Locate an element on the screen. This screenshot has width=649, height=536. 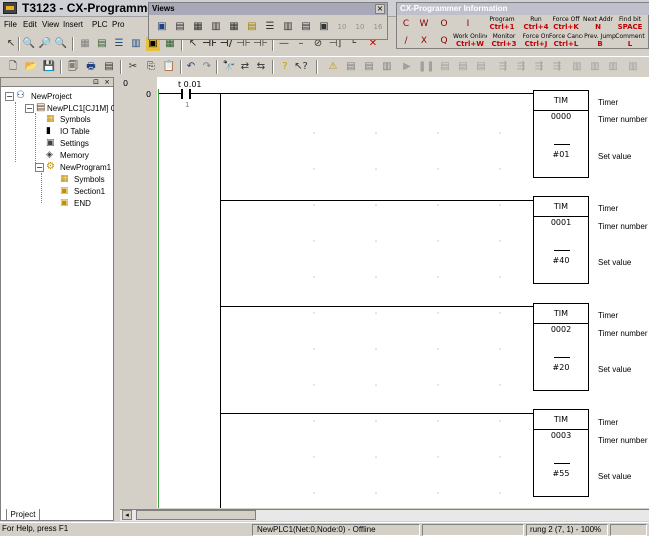
tree-item-symbols: Symbols is located at coordinates (75, 119).